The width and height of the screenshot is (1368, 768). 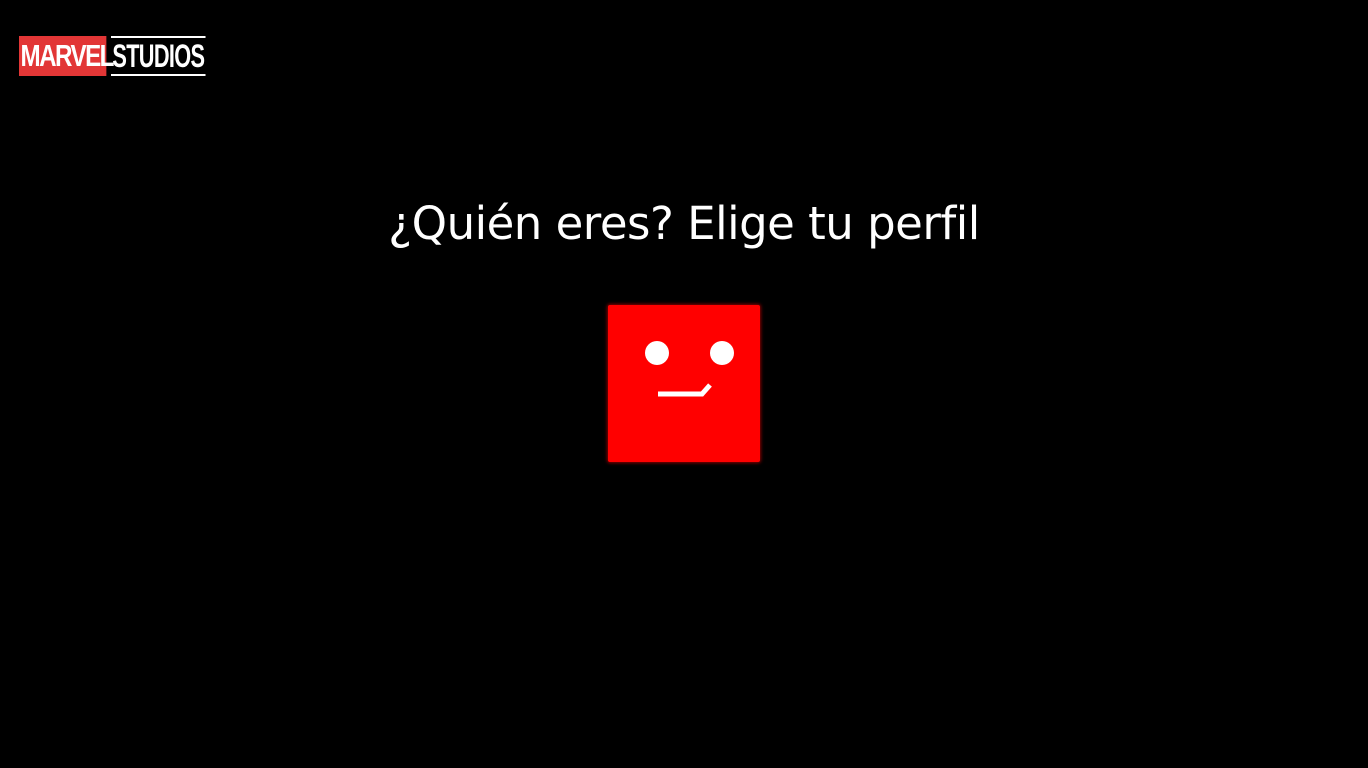 What do you see at coordinates (66, 56) in the screenshot?
I see `logo-marvel-text: MARVEL` at bounding box center [66, 56].